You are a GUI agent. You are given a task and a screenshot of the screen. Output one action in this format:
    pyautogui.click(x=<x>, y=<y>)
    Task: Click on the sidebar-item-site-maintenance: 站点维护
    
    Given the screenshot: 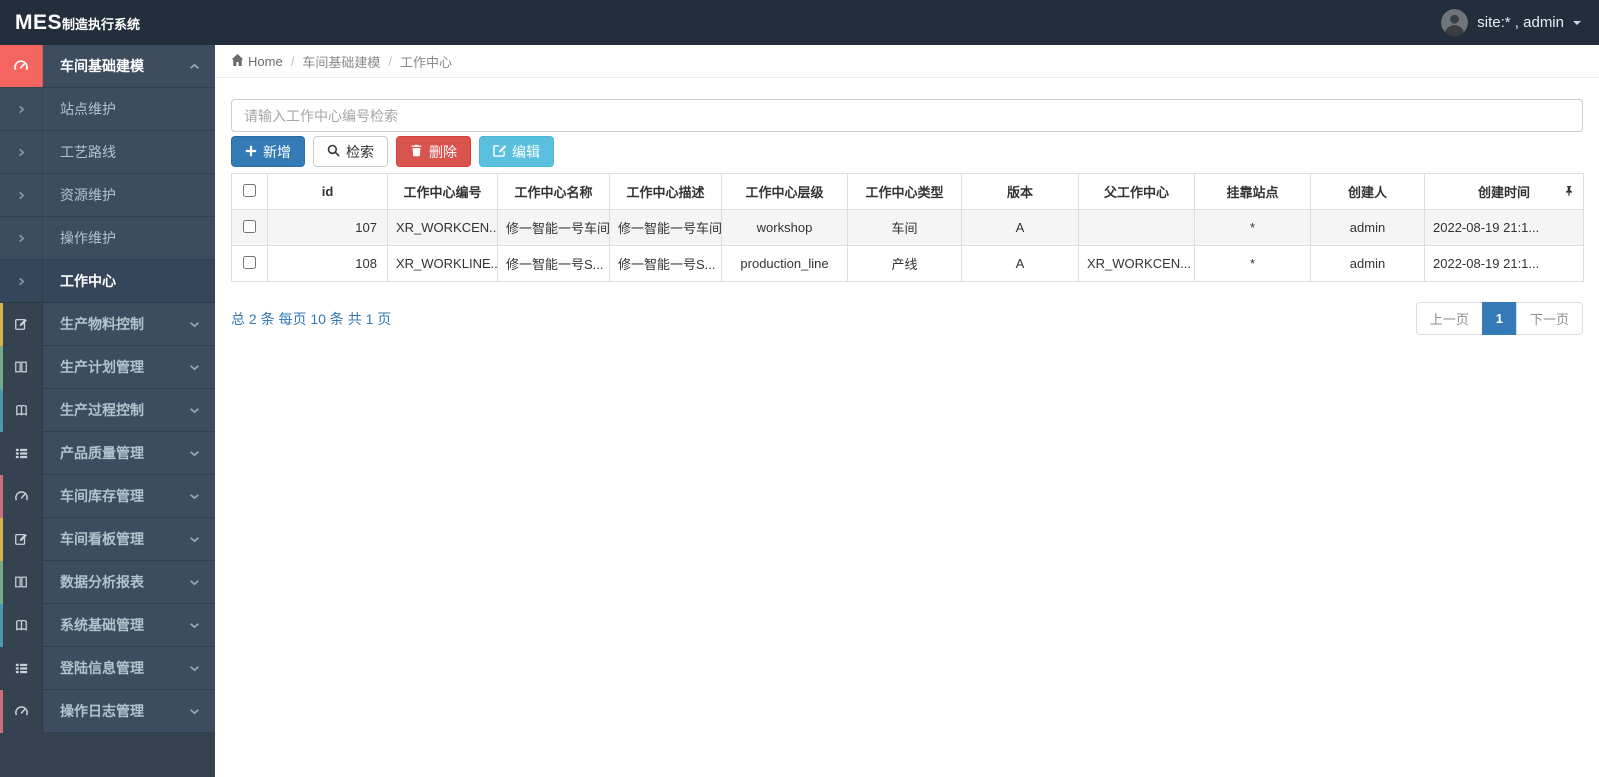 What is the action you would take?
    pyautogui.click(x=107, y=109)
    